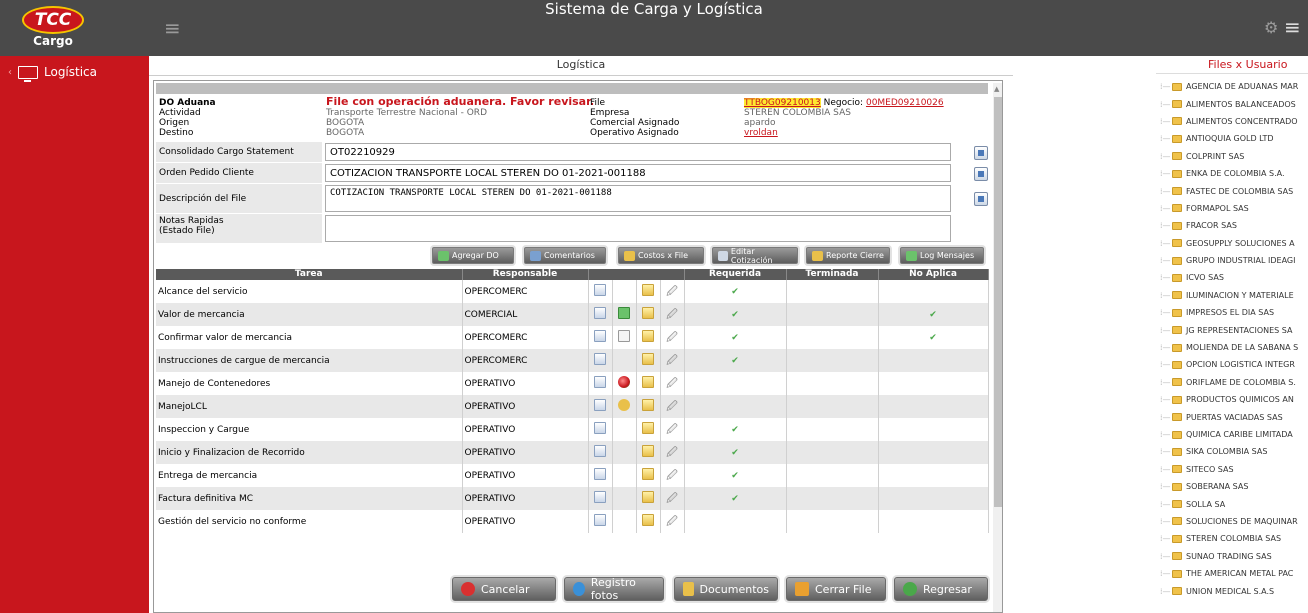 Image resolution: width=1308 pixels, height=613 pixels. I want to click on scroll-thumb, so click(998, 302).